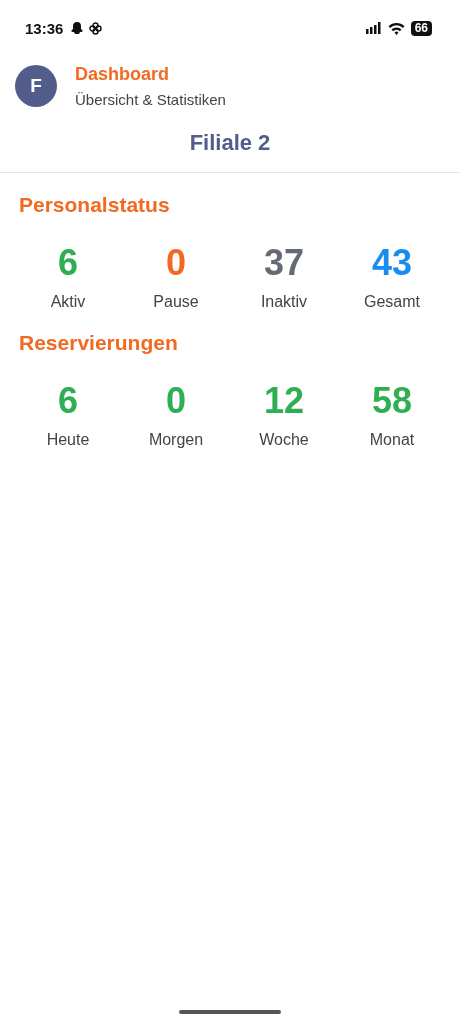 This screenshot has width=460, height=1024. I want to click on stat-label: Pause, so click(176, 302).